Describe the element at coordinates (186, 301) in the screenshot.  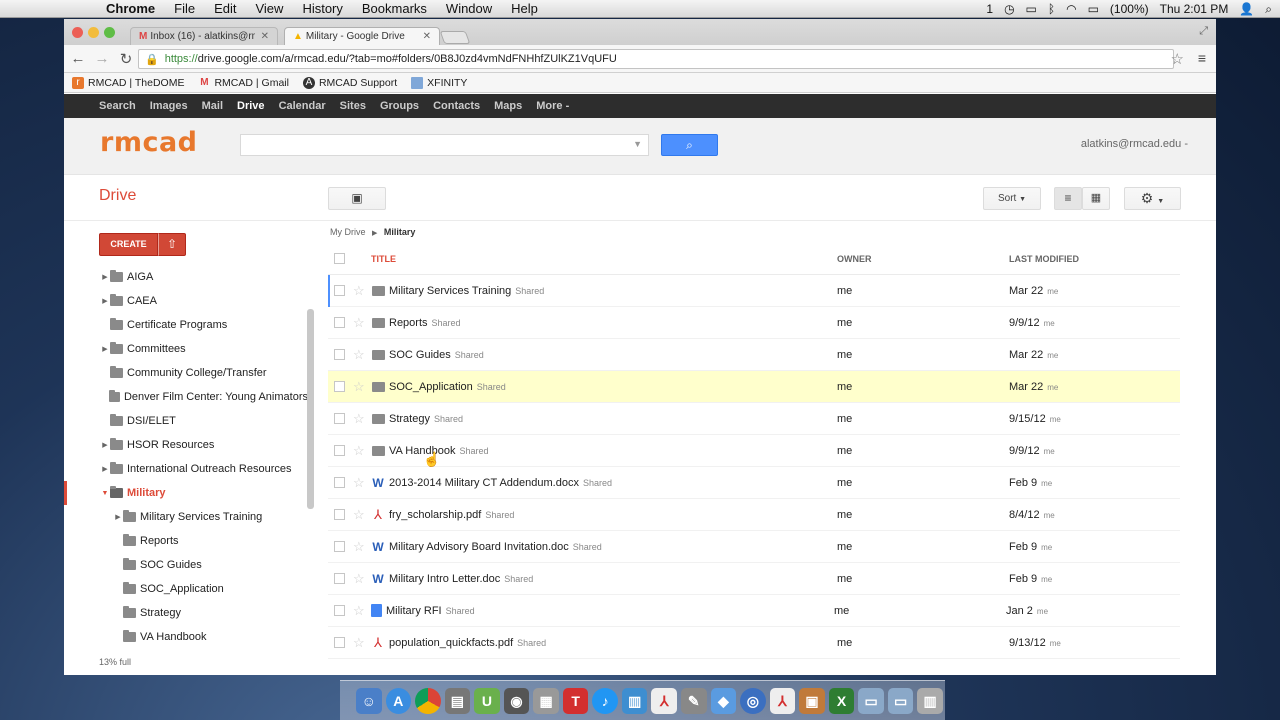
I see `sidebar-item: ▶ CAEA` at that location.